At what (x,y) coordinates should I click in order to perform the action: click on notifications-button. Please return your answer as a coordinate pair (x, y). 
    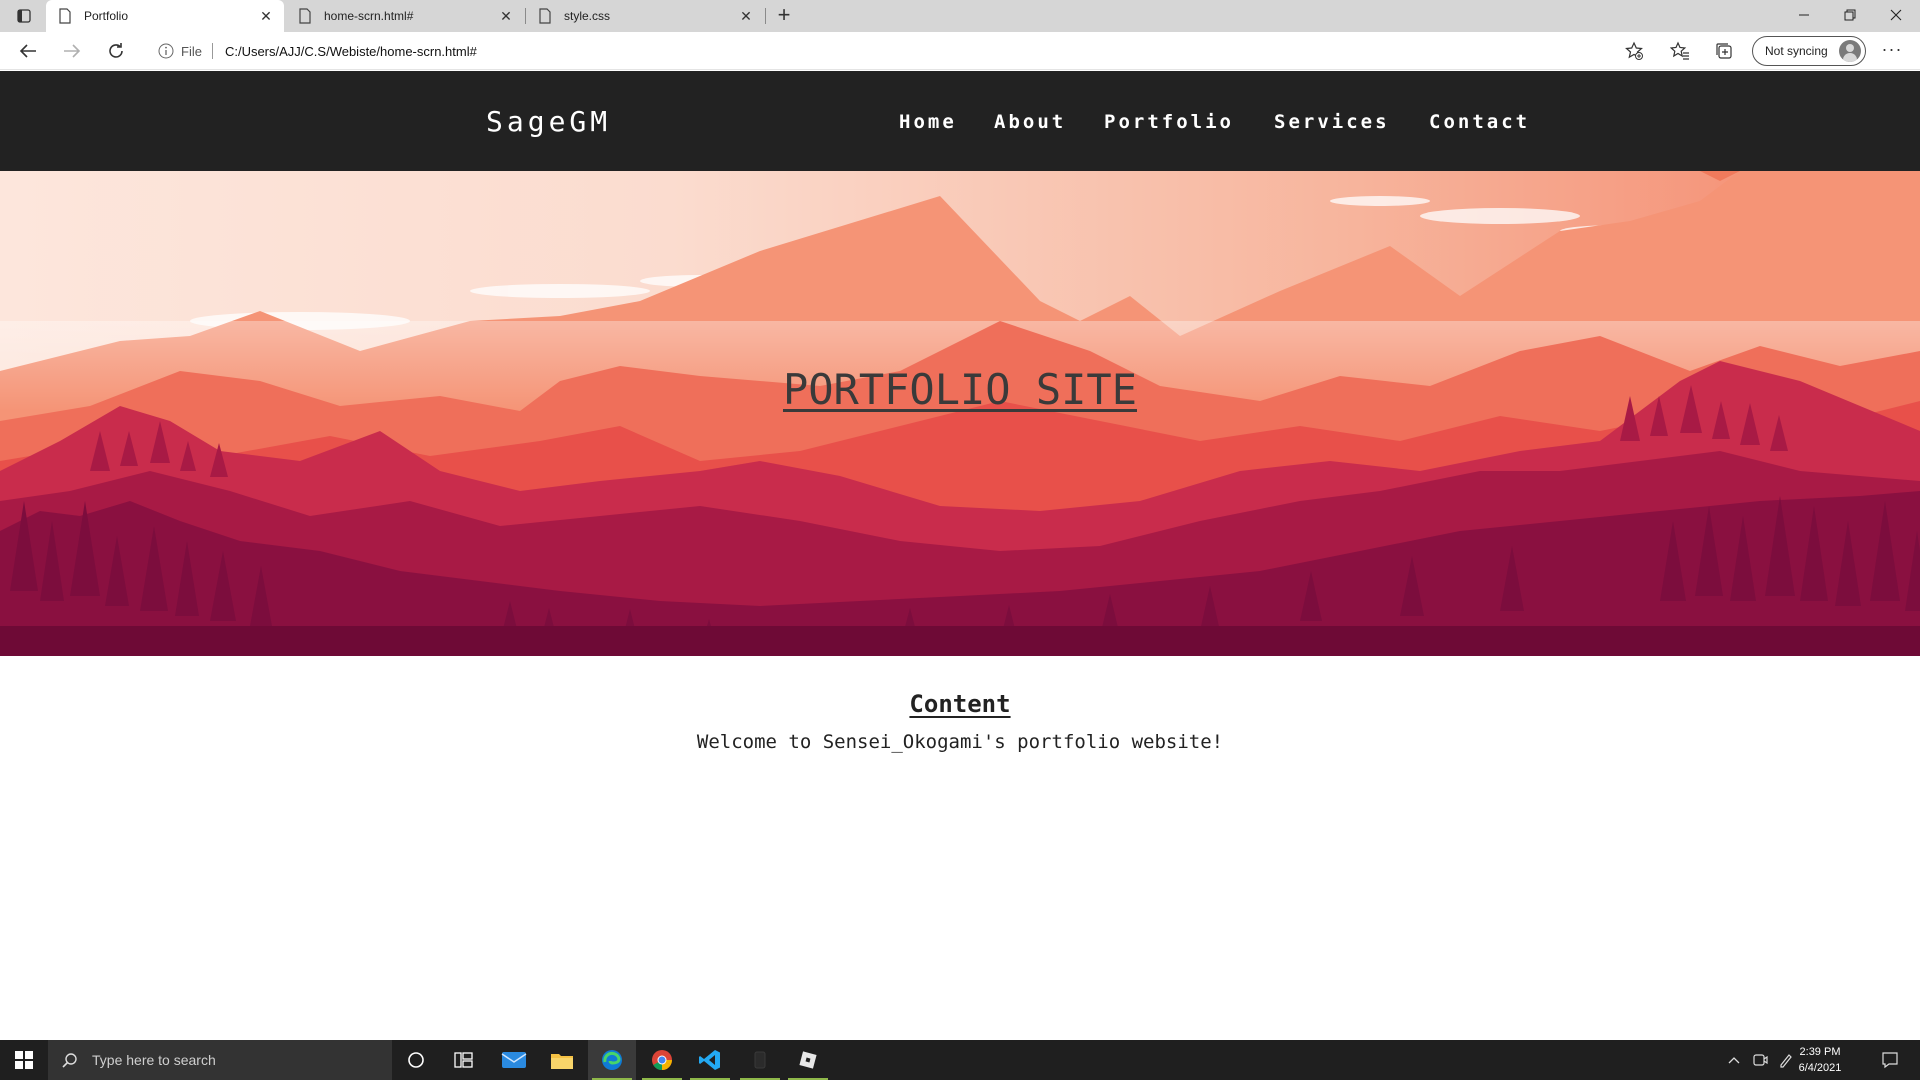
    Looking at the image, I should click on (1890, 1060).